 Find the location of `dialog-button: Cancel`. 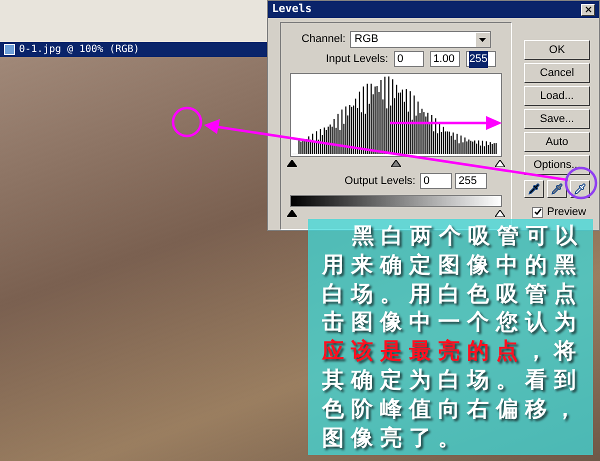

dialog-button: Cancel is located at coordinates (557, 73).